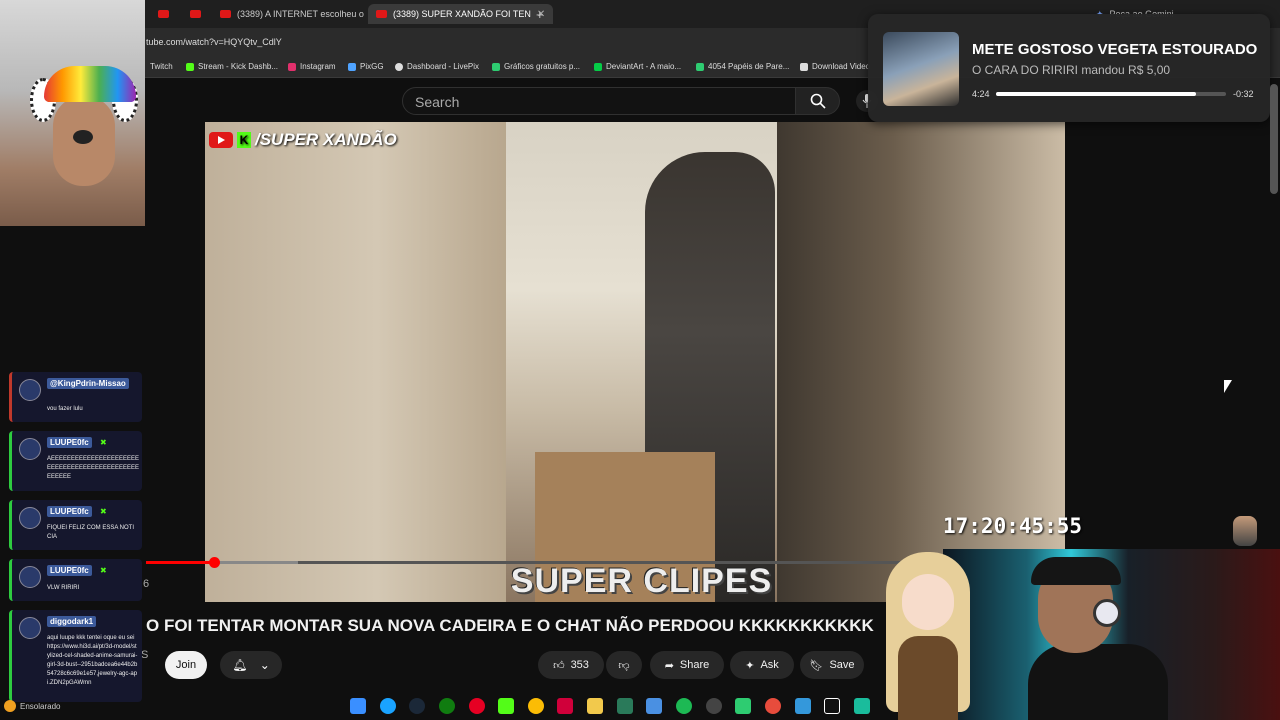 Image resolution: width=1280 pixels, height=720 pixels. What do you see at coordinates (446, 706) in the screenshot?
I see `xbox-icon` at bounding box center [446, 706].